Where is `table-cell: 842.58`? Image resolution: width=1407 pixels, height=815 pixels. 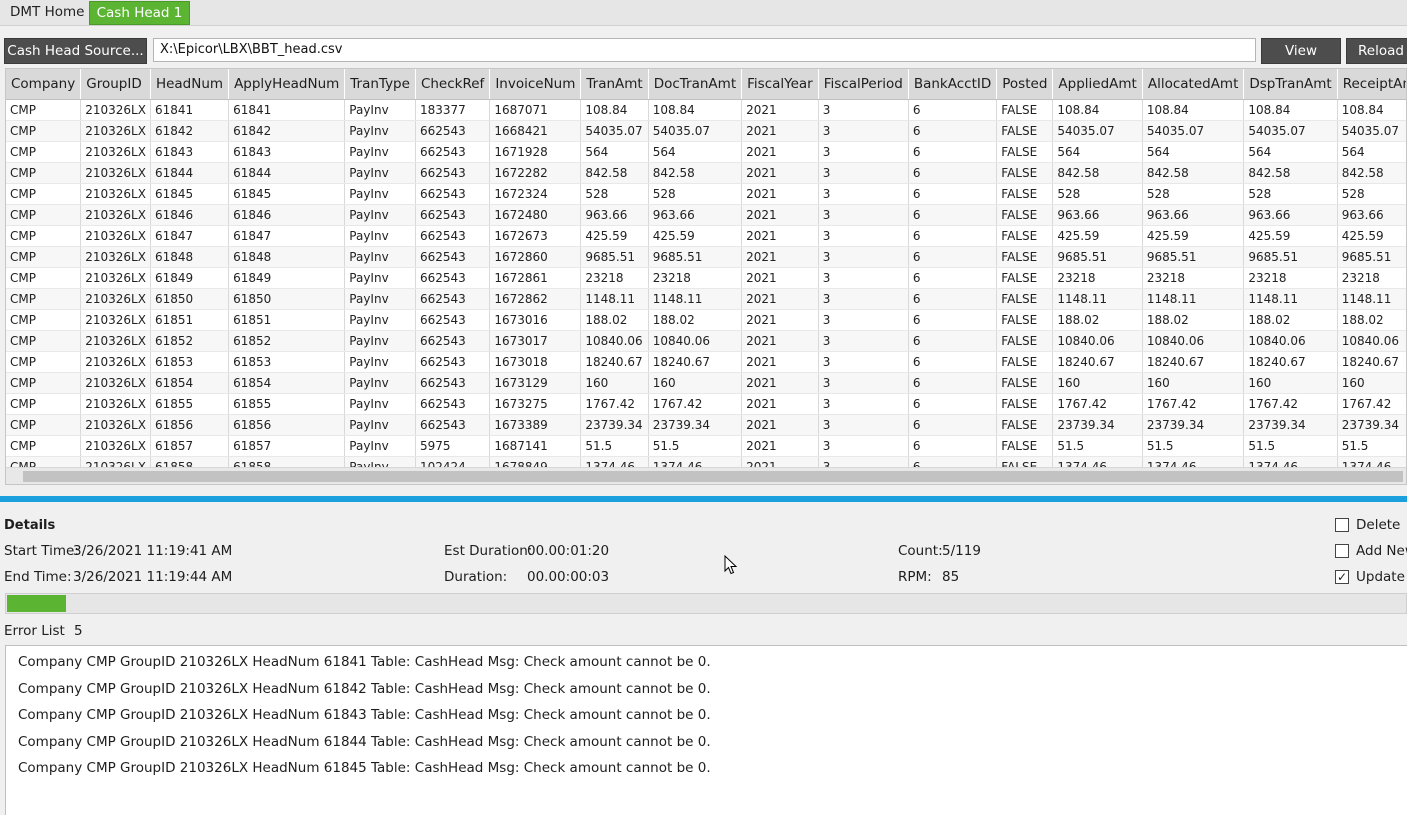
table-cell: 842.58 is located at coordinates (1097, 173).